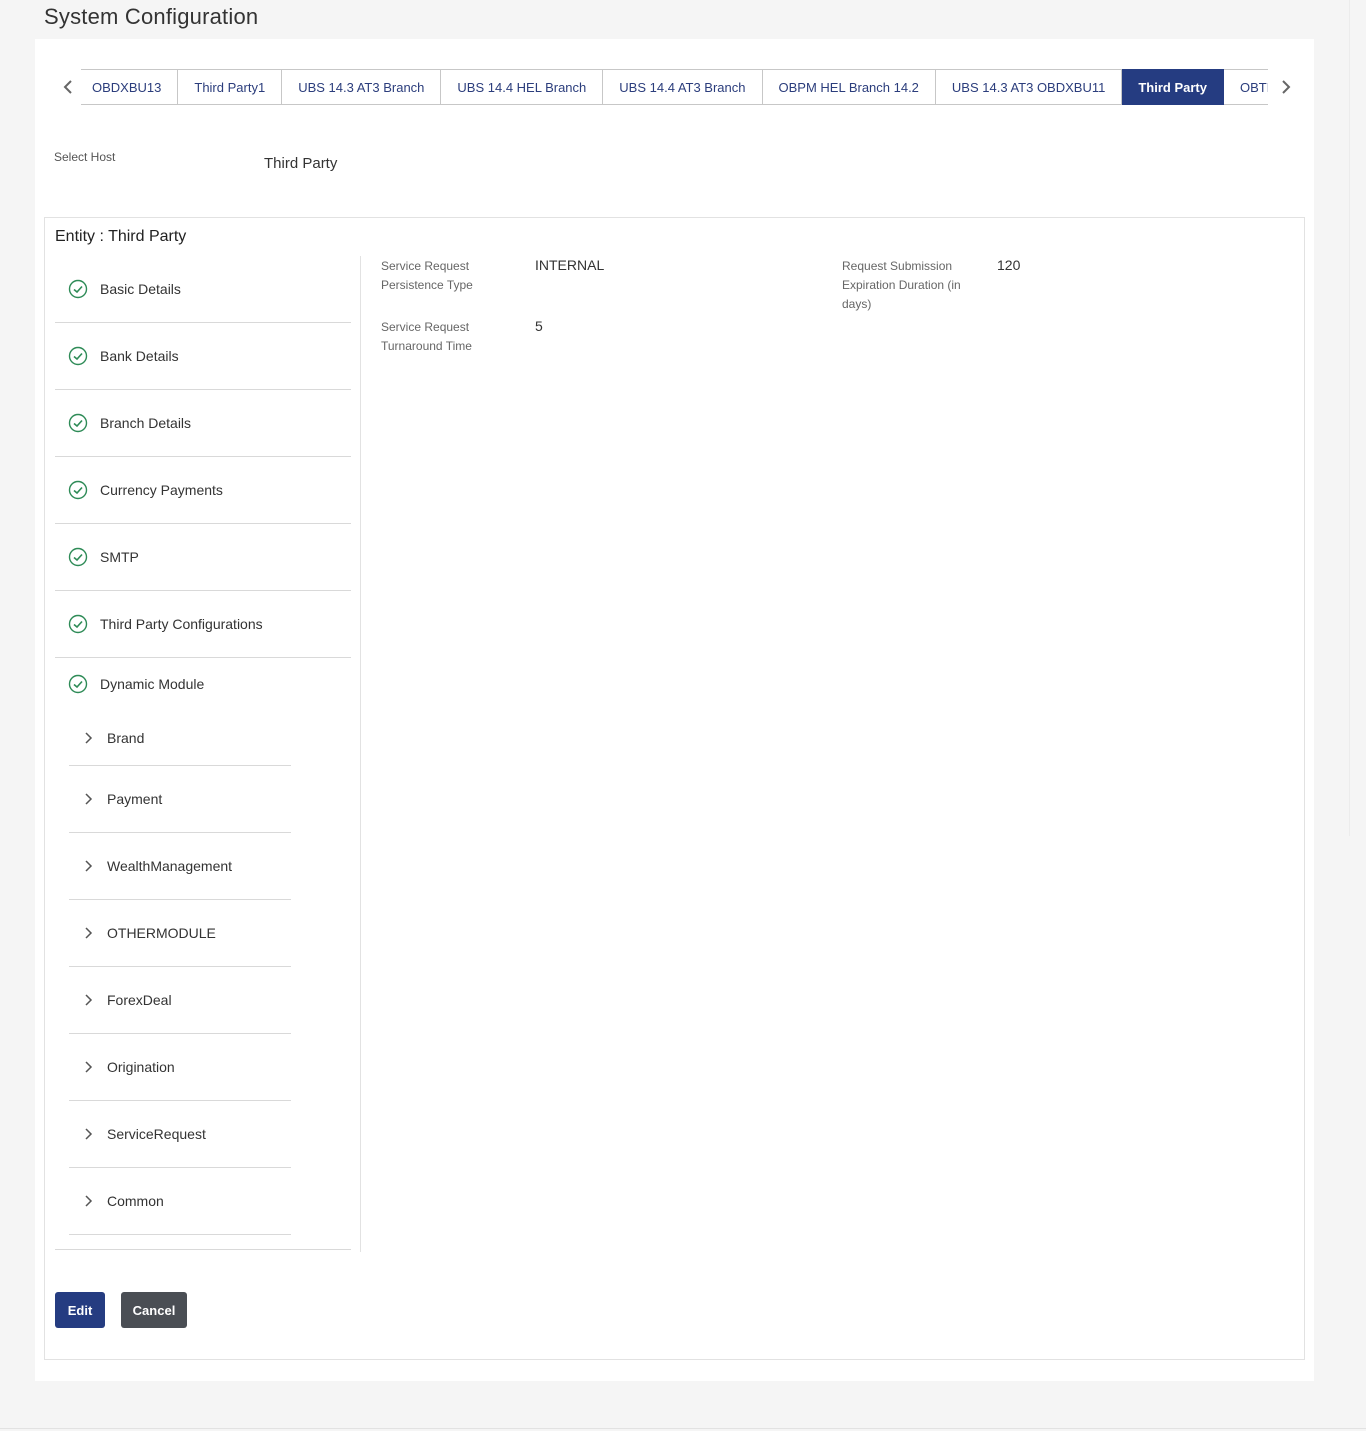 This screenshot has height=1431, width=1366. I want to click on nav-currency-payments: Currency Payments, so click(203, 490).